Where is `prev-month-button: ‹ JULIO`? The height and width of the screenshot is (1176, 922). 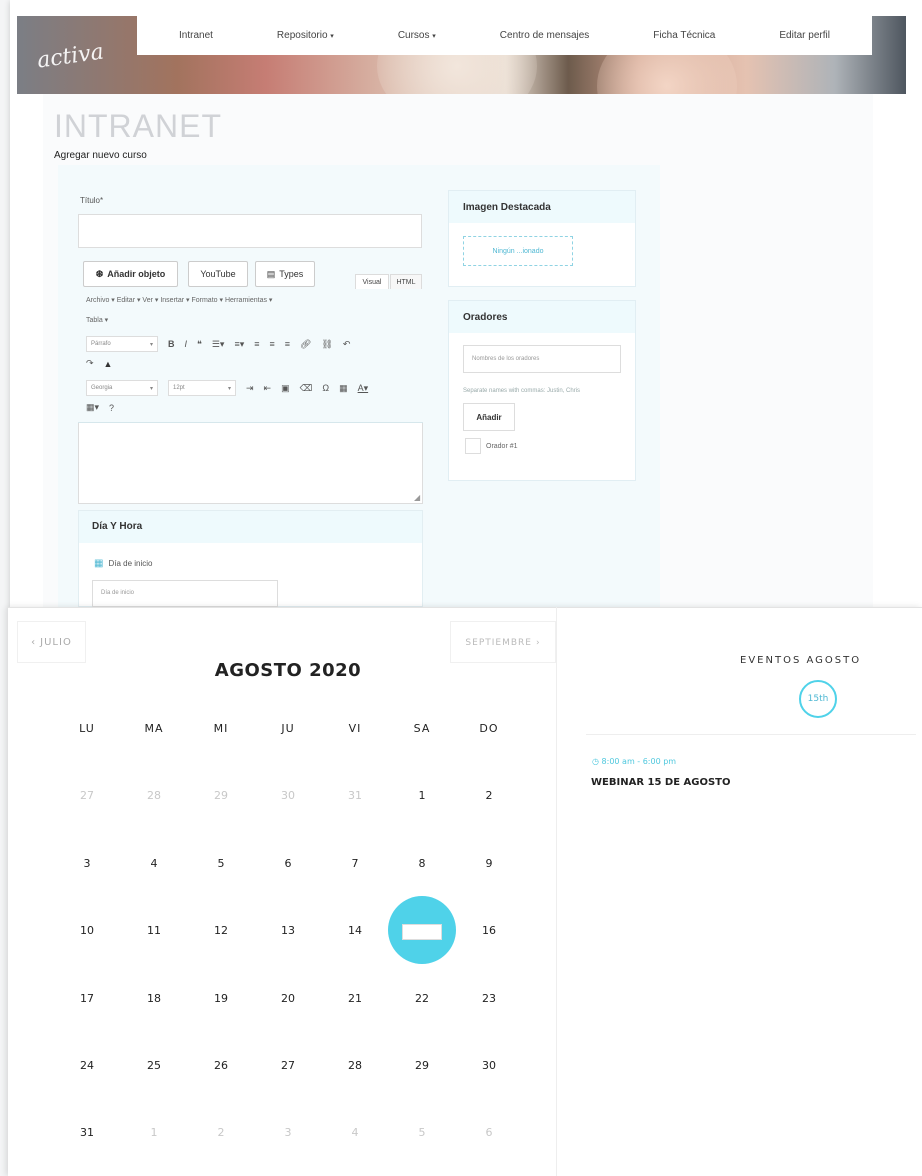
prev-month-button: ‹ JULIO is located at coordinates (51, 642).